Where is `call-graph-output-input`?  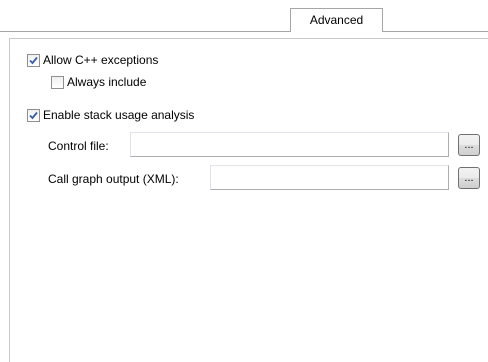
call-graph-output-input is located at coordinates (329, 177).